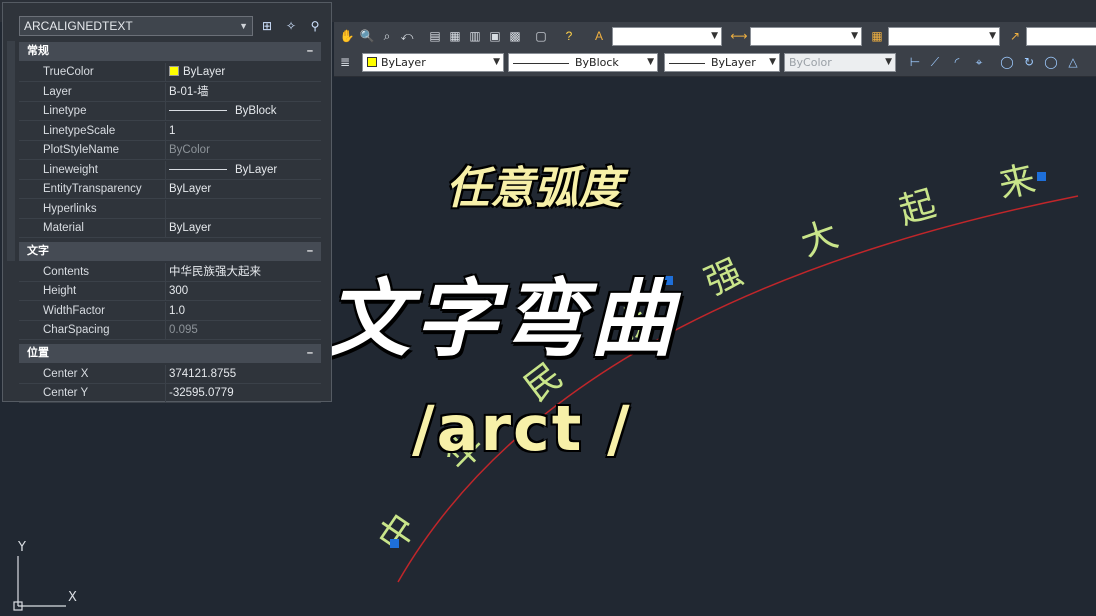 This screenshot has height=616, width=1096. Describe the element at coordinates (244, 393) in the screenshot. I see `property-value: -32595.0779` at that location.